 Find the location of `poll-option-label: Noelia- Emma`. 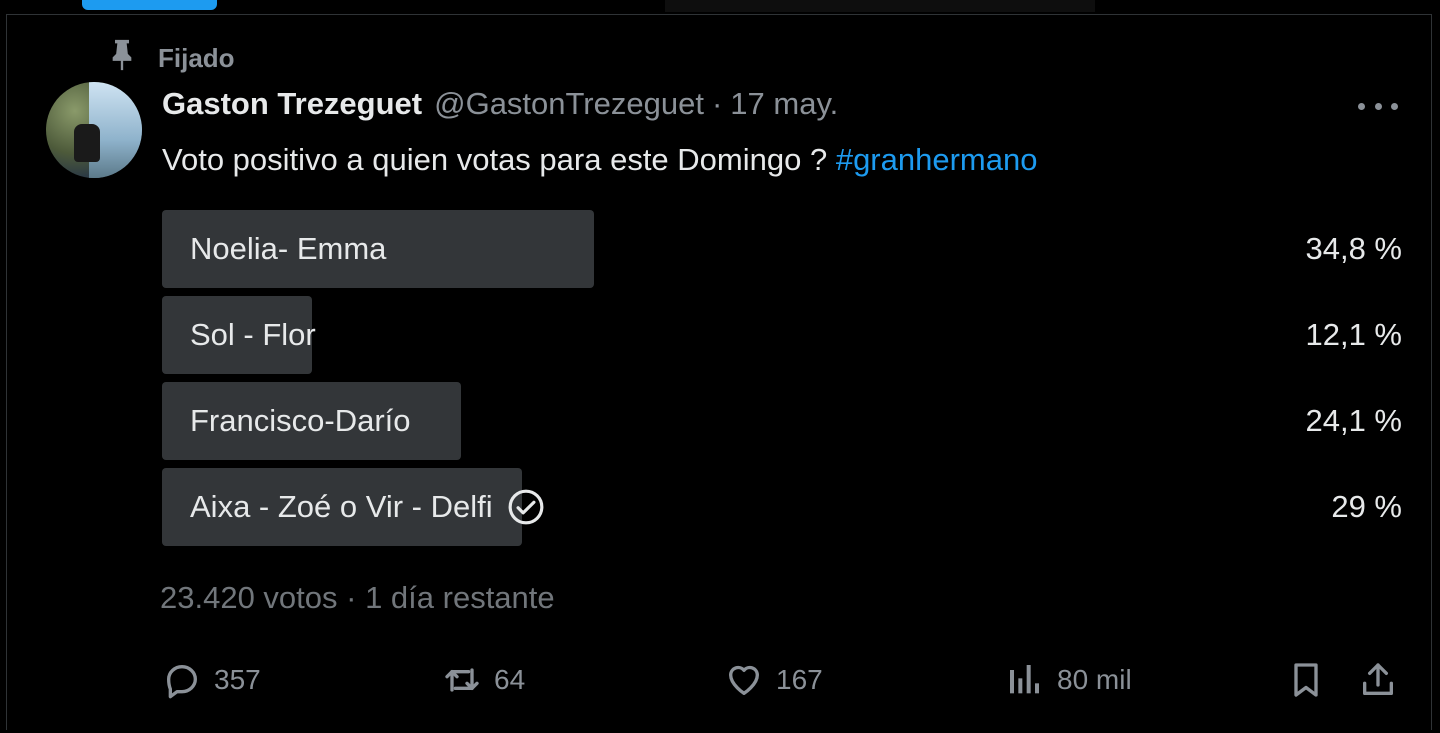

poll-option-label: Noelia- Emma is located at coordinates (288, 248).